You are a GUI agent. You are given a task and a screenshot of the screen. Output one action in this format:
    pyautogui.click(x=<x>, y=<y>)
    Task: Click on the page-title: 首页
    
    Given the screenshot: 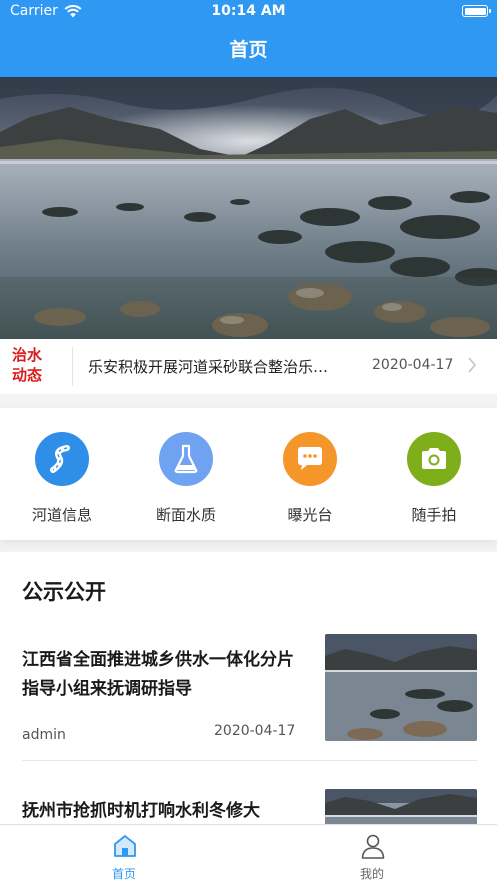 What is the action you would take?
    pyautogui.click(x=248, y=50)
    